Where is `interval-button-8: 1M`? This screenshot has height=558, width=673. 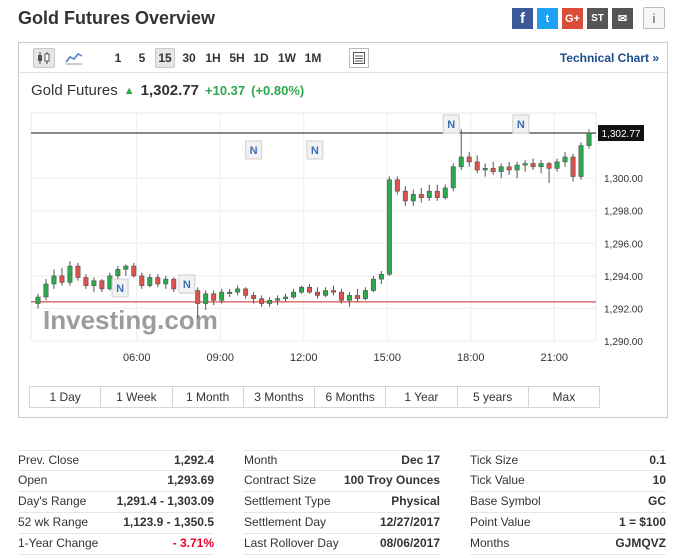
interval-button-8: 1M is located at coordinates (313, 58).